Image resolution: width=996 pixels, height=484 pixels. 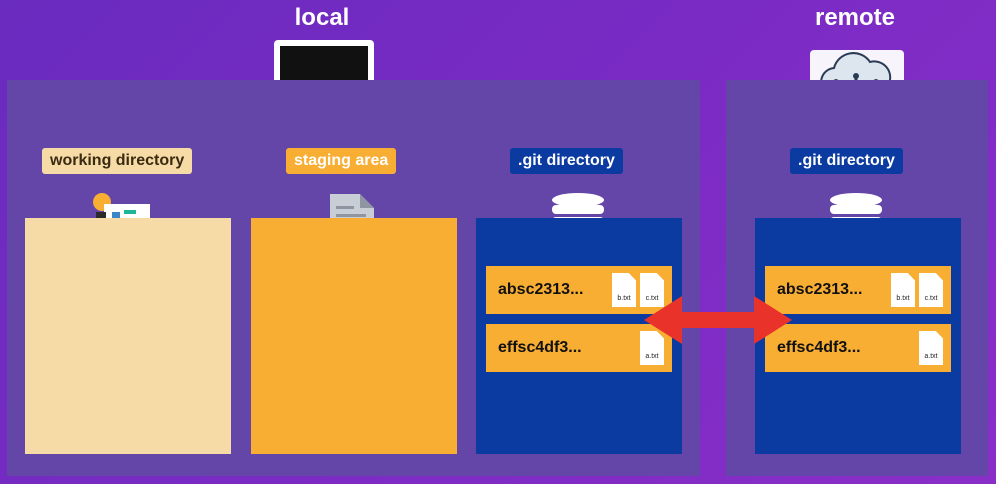 I want to click on local-heading: local, so click(x=322, y=17).